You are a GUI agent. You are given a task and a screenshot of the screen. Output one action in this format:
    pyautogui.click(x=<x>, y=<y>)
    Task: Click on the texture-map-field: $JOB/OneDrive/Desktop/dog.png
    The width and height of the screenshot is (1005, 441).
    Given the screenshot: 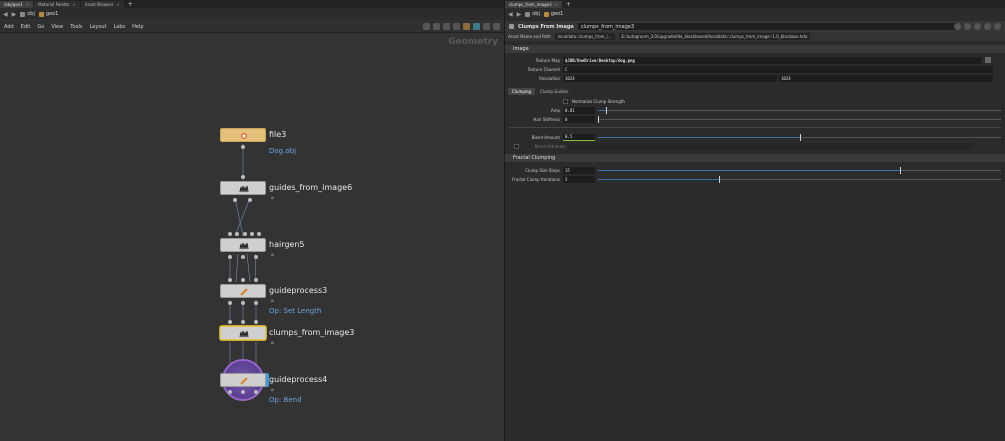 What is the action you would take?
    pyautogui.click(x=772, y=60)
    